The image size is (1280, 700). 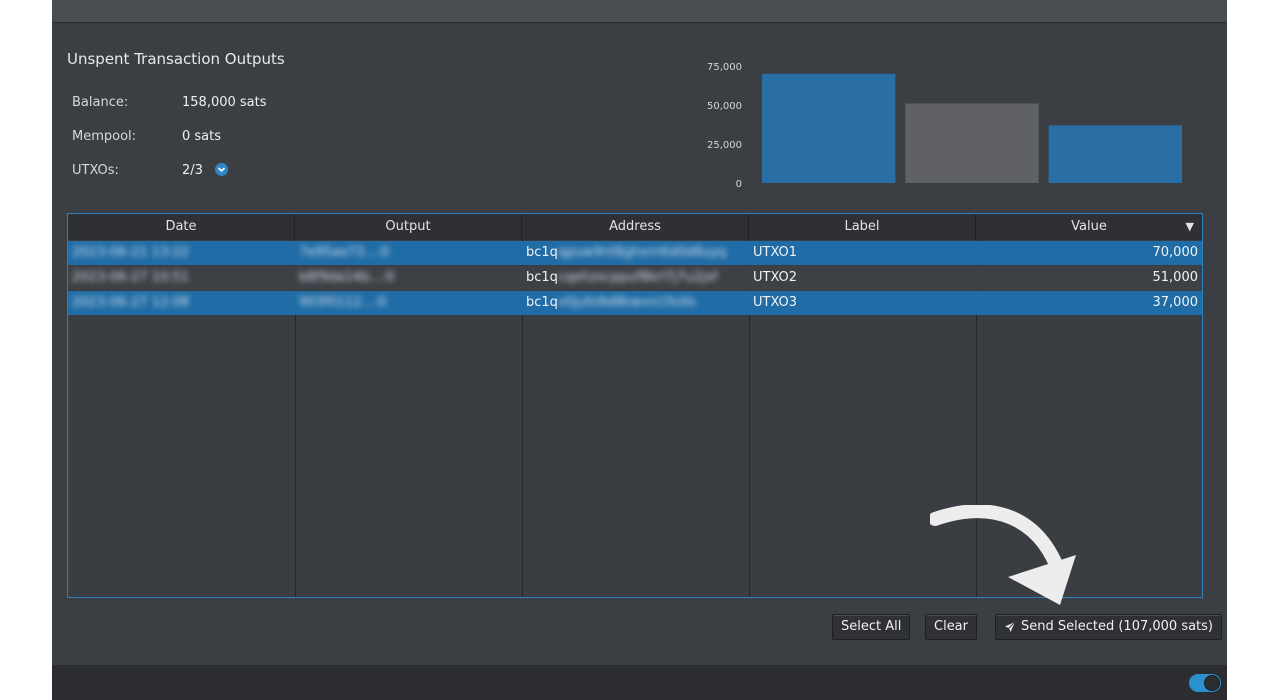 I want to click on cell-date: 2023-06-27 12:08, so click(x=131, y=302).